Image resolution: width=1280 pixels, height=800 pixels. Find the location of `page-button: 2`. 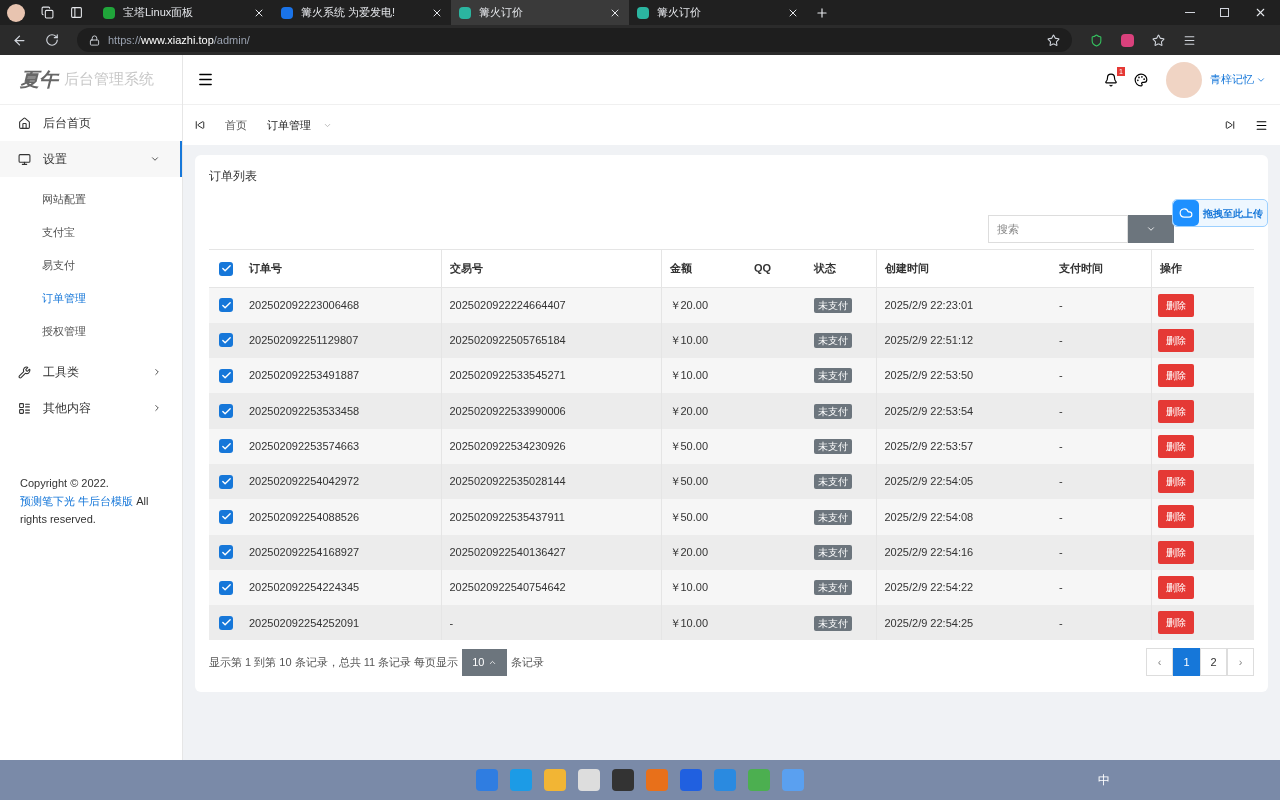

page-button: 2 is located at coordinates (1213, 662).